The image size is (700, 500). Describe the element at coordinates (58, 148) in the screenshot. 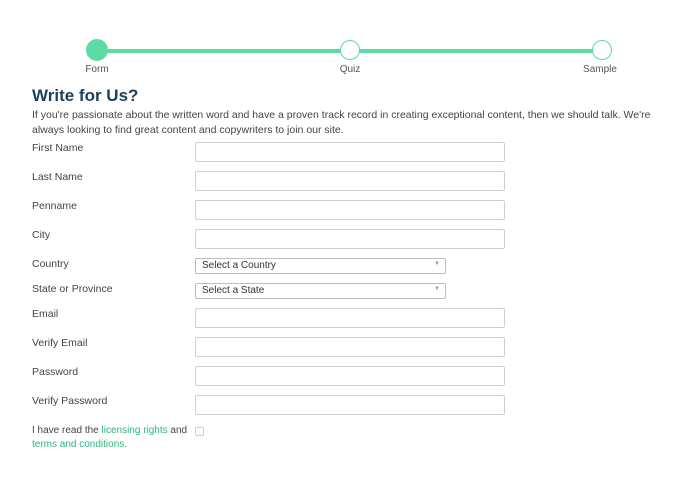

I see `first-name-label: First Name` at that location.